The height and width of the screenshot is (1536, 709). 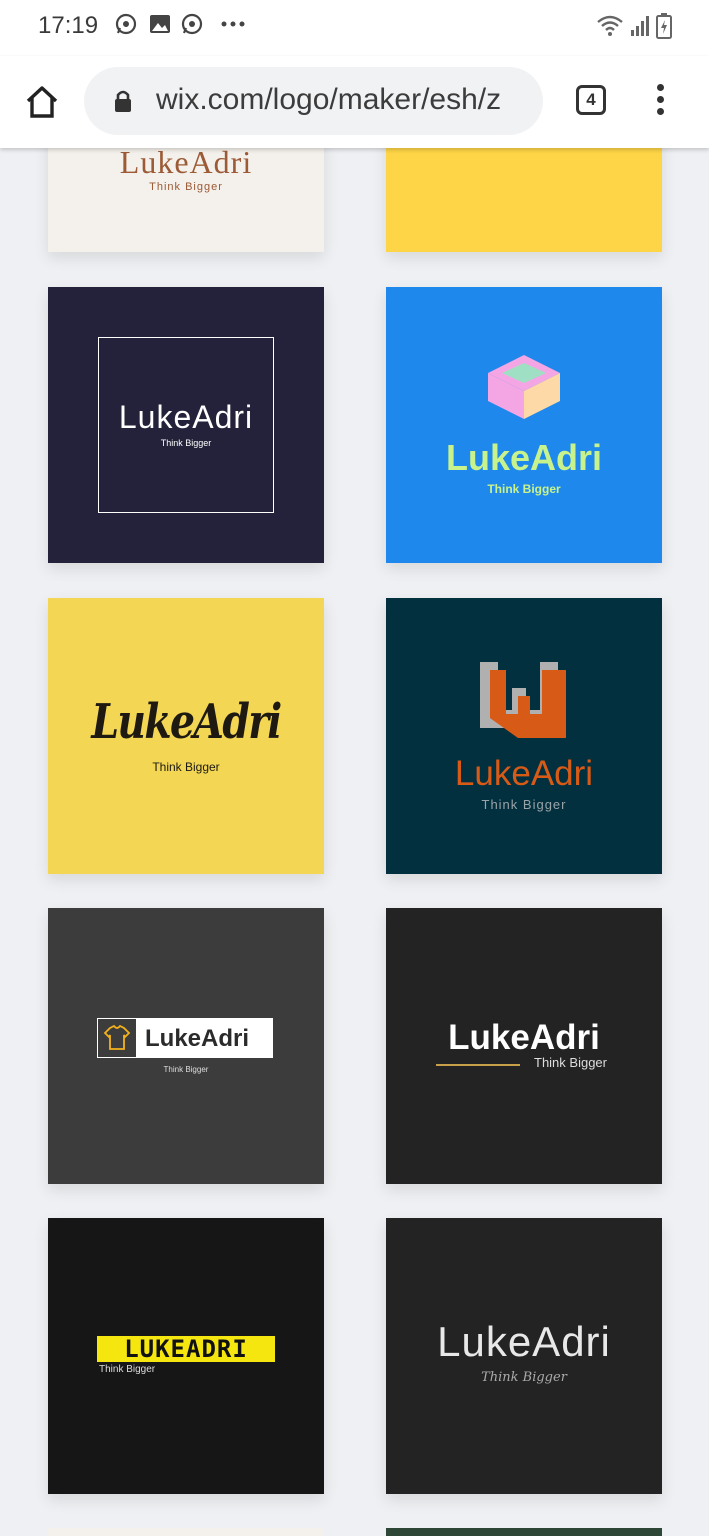 I want to click on status-bar: 17:19, so click(x=354, y=28).